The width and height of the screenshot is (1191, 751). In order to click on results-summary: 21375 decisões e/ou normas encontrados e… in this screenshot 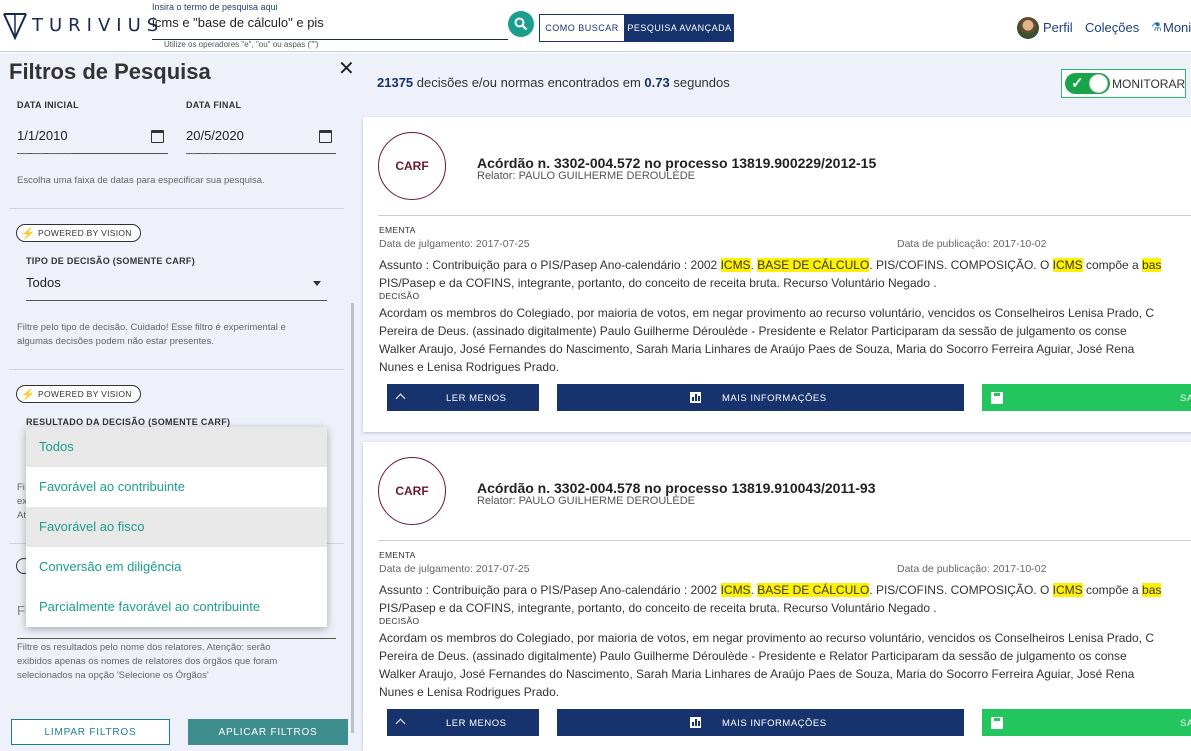, I will do `click(553, 82)`.